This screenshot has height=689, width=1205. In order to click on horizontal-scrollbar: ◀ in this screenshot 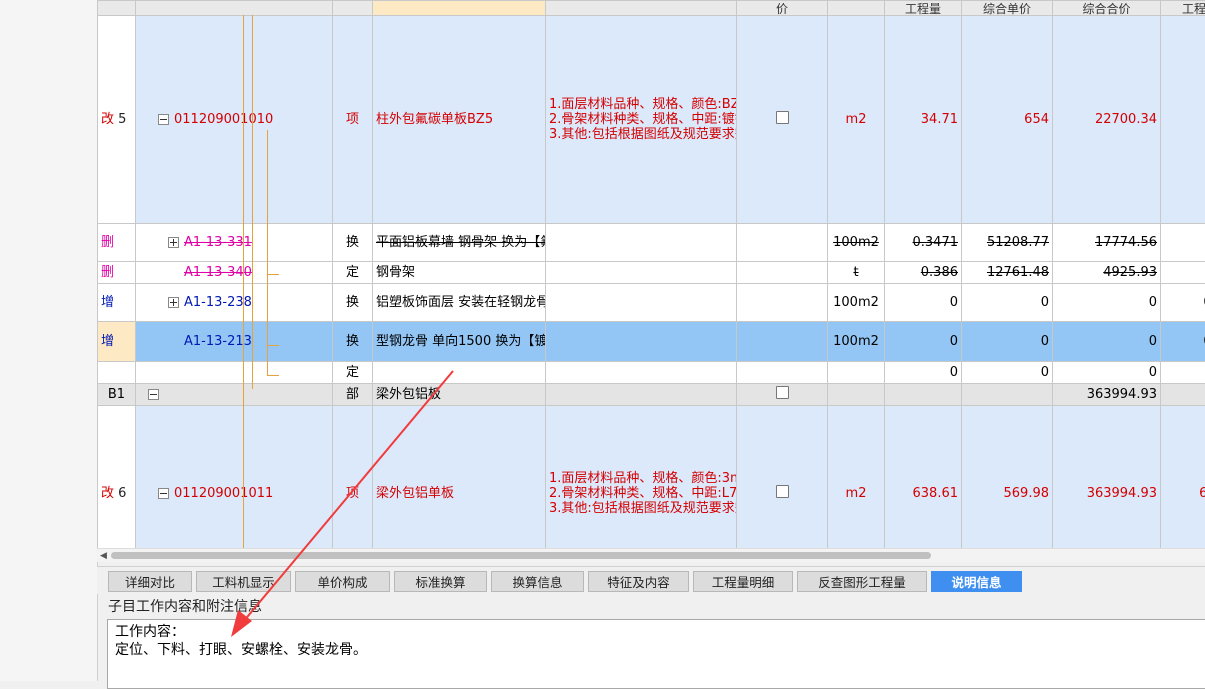, I will do `click(651, 555)`.